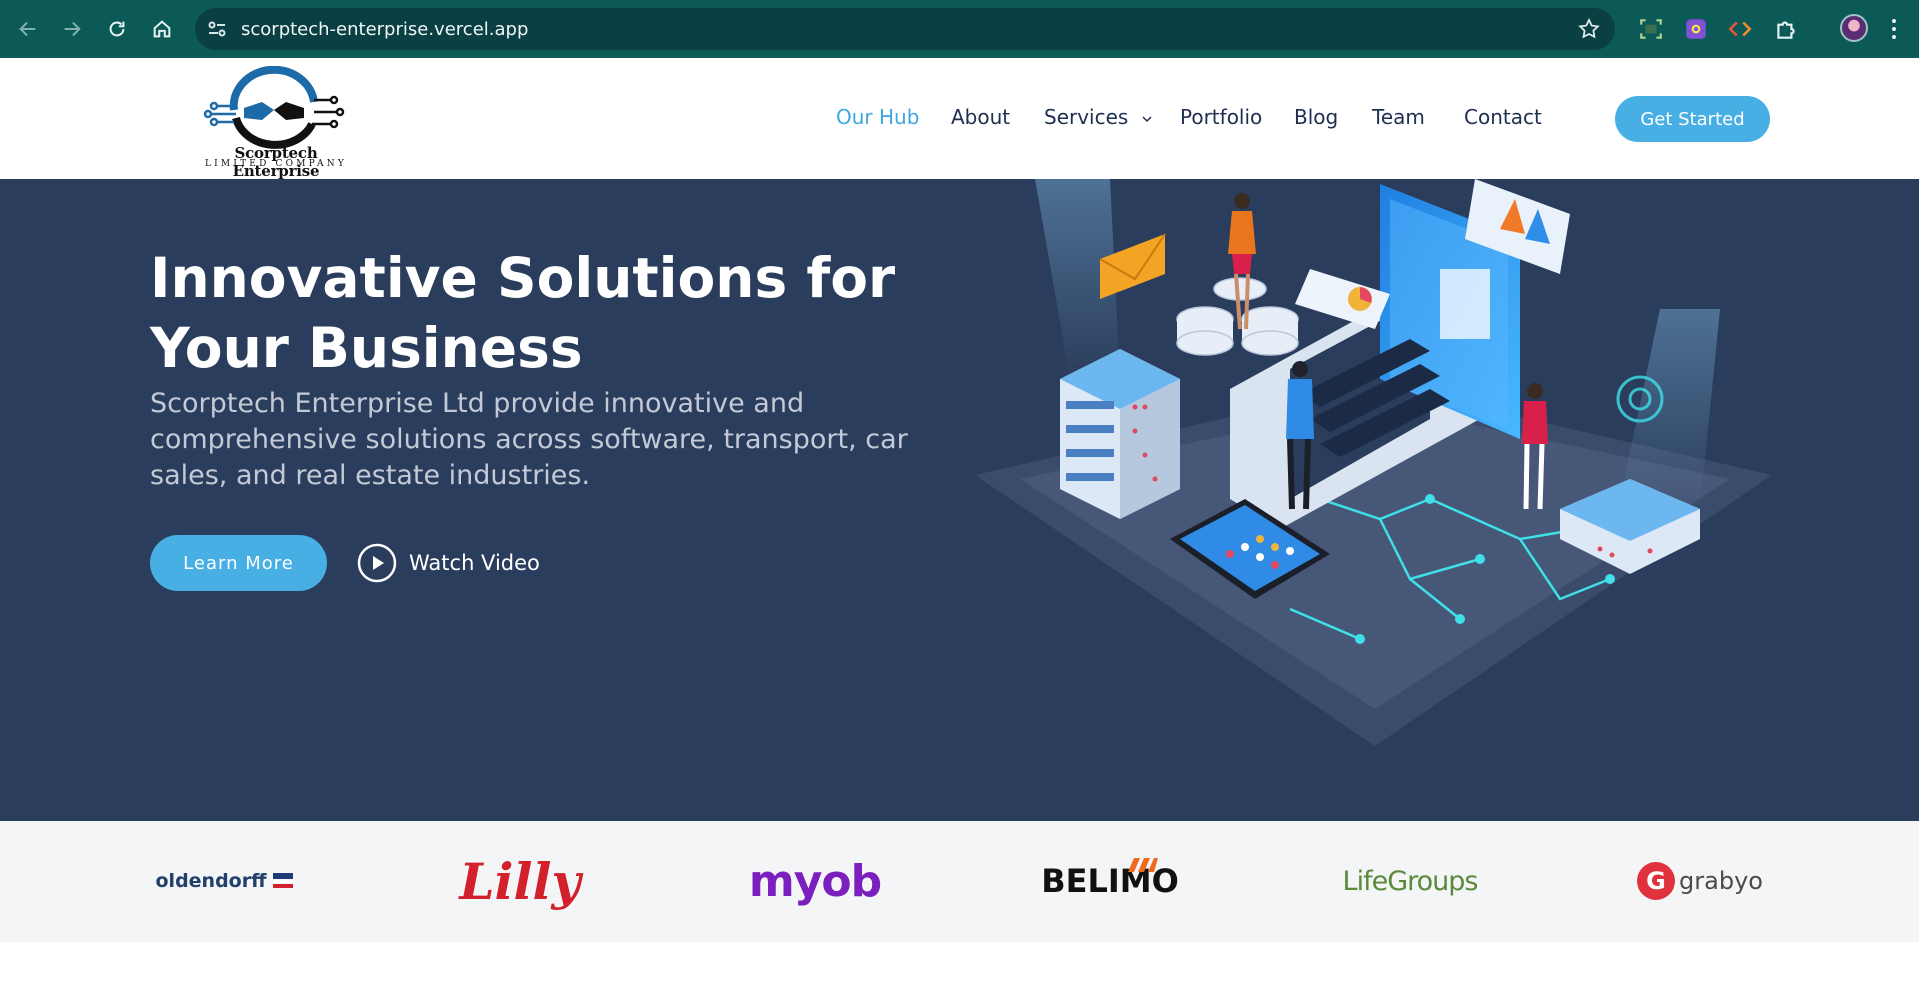 Image resolution: width=1919 pixels, height=996 pixels. Describe the element at coordinates (1503, 118) in the screenshot. I see `nav-contact: Contact` at that location.